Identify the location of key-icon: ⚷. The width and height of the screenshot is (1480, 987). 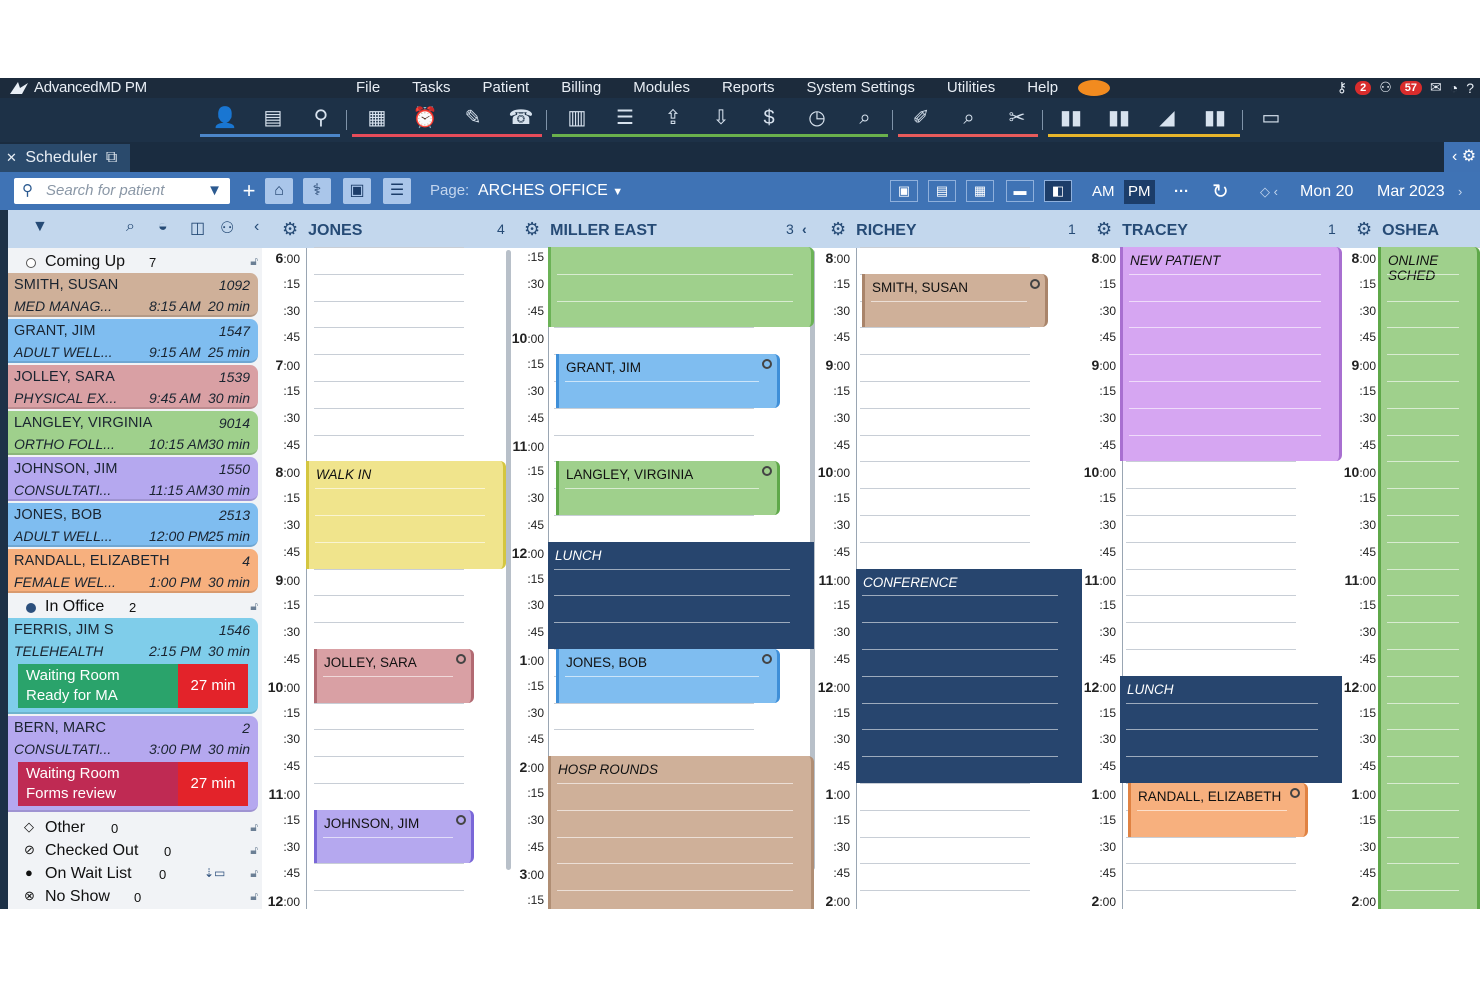
(1342, 87).